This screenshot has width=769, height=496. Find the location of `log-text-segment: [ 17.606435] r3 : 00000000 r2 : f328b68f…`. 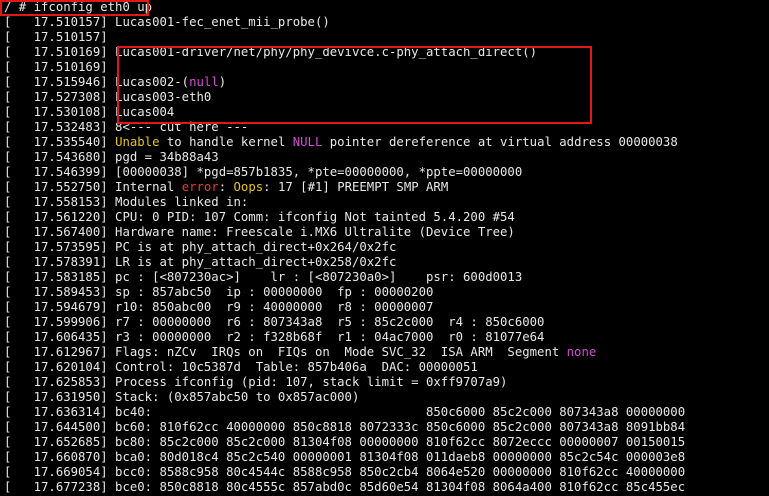

log-text-segment: [ 17.606435] r3 : 00000000 r2 : f328b68f… is located at coordinates (274, 337).